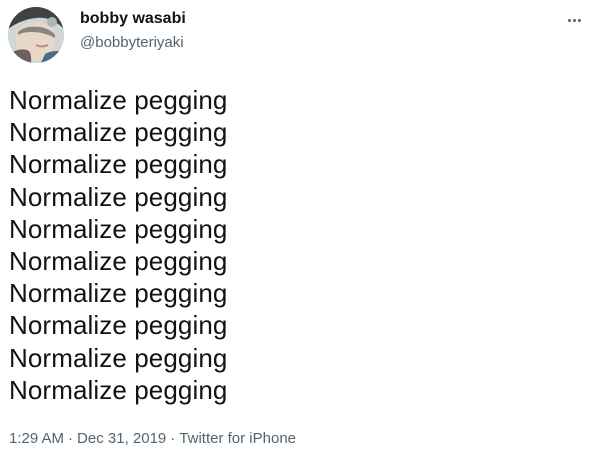 The width and height of the screenshot is (600, 454). Describe the element at coordinates (121, 438) in the screenshot. I see `tweet-date-link: Dec 31, 2019` at that location.